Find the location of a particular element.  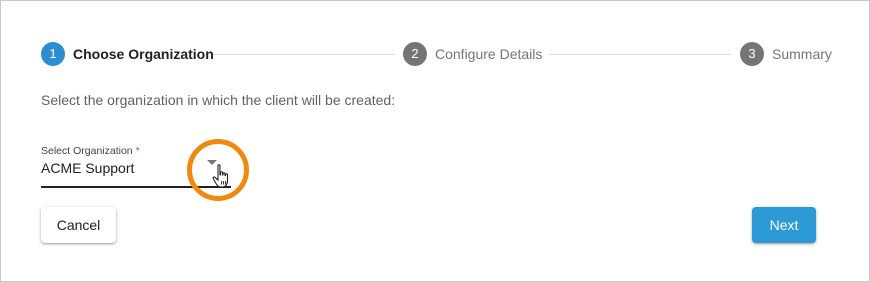

step-summary: 3 Summary is located at coordinates (786, 54).